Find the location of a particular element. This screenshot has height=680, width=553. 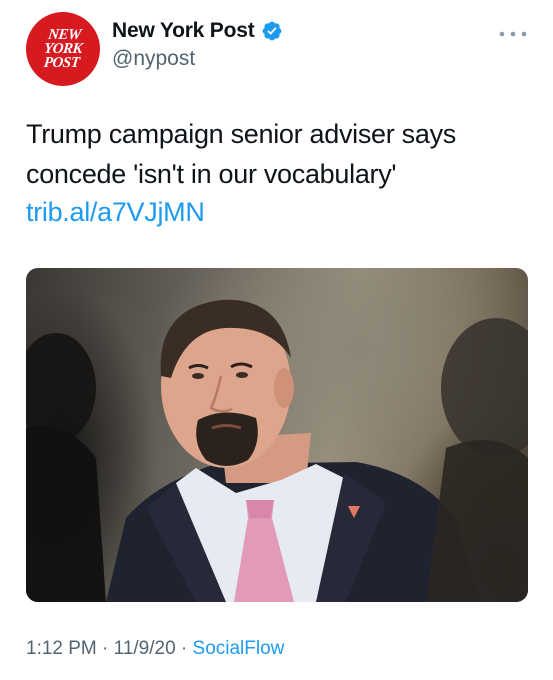

handle: @nypost is located at coordinates (153, 59).